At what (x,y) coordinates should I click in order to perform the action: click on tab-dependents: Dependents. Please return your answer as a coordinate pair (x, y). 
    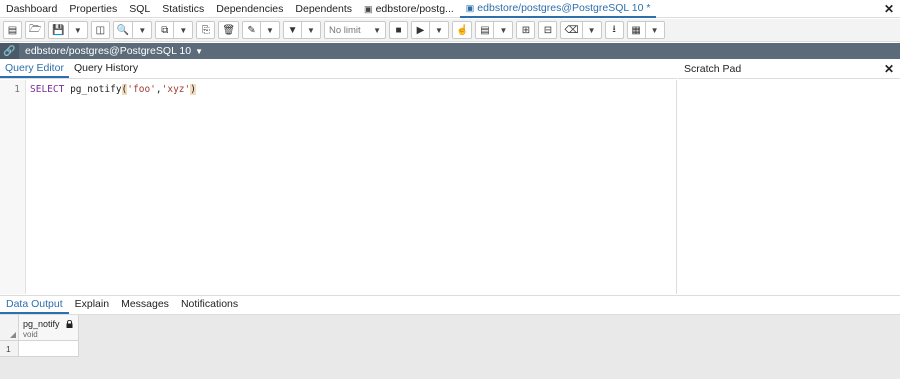
    Looking at the image, I should click on (323, 9).